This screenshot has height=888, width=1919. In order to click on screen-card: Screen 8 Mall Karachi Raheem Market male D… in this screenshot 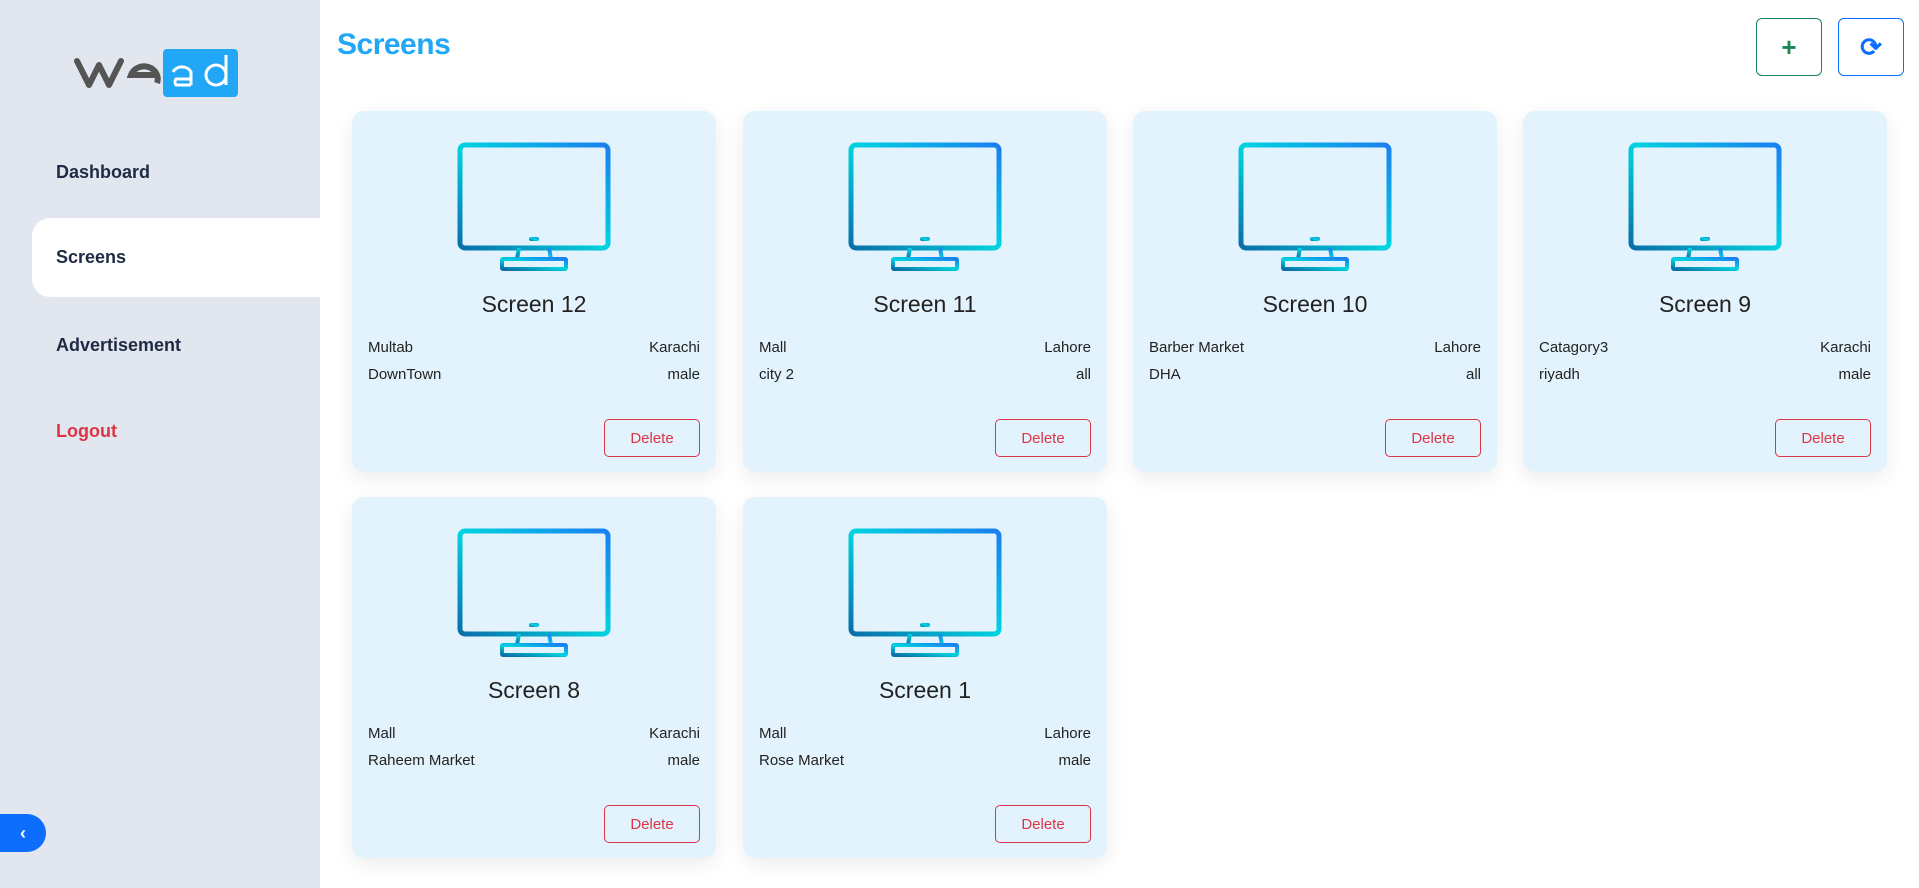, I will do `click(534, 677)`.